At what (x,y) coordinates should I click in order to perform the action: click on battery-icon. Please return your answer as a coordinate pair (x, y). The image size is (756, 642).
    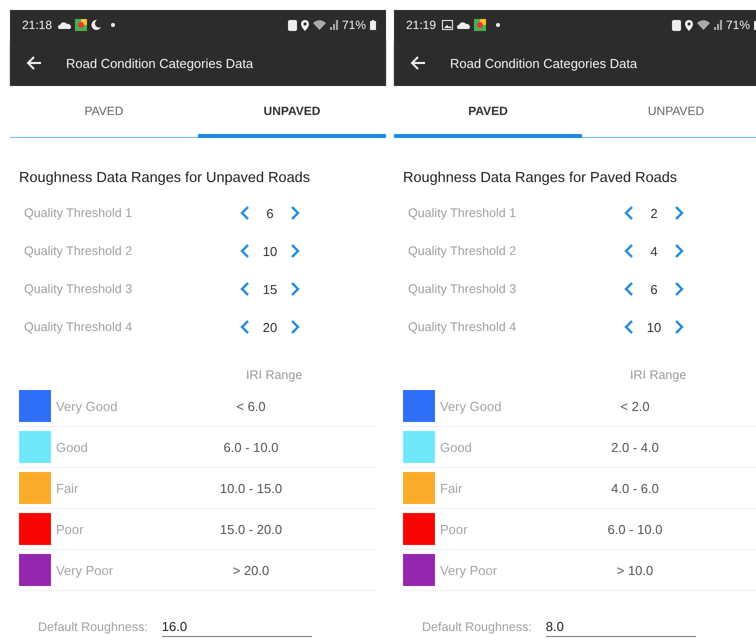
    Looking at the image, I should click on (373, 25).